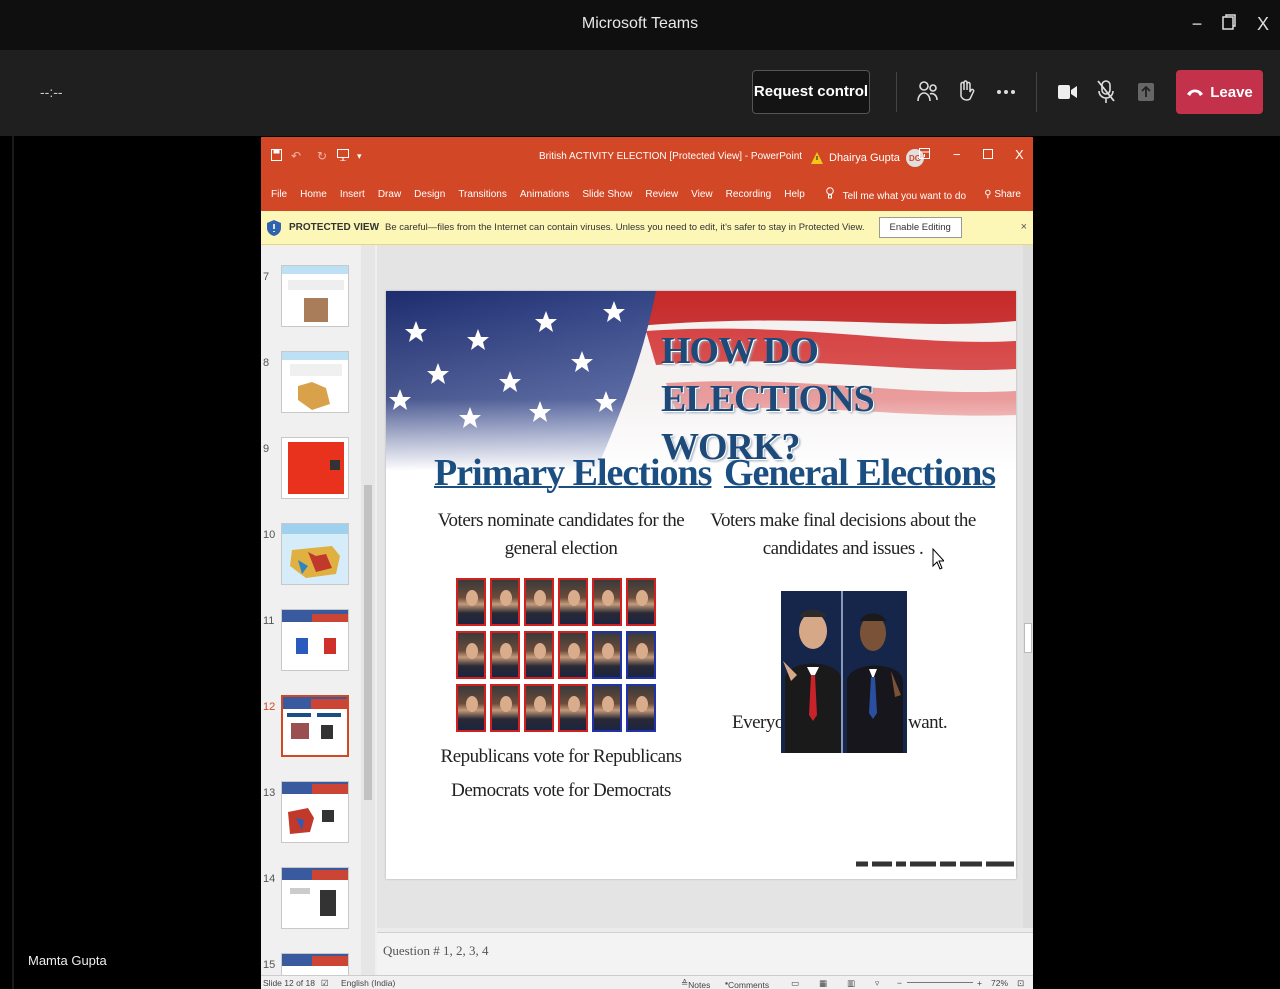 The width and height of the screenshot is (1280, 989). What do you see at coordinates (429, 194) in the screenshot?
I see `tab-design: Design` at bounding box center [429, 194].